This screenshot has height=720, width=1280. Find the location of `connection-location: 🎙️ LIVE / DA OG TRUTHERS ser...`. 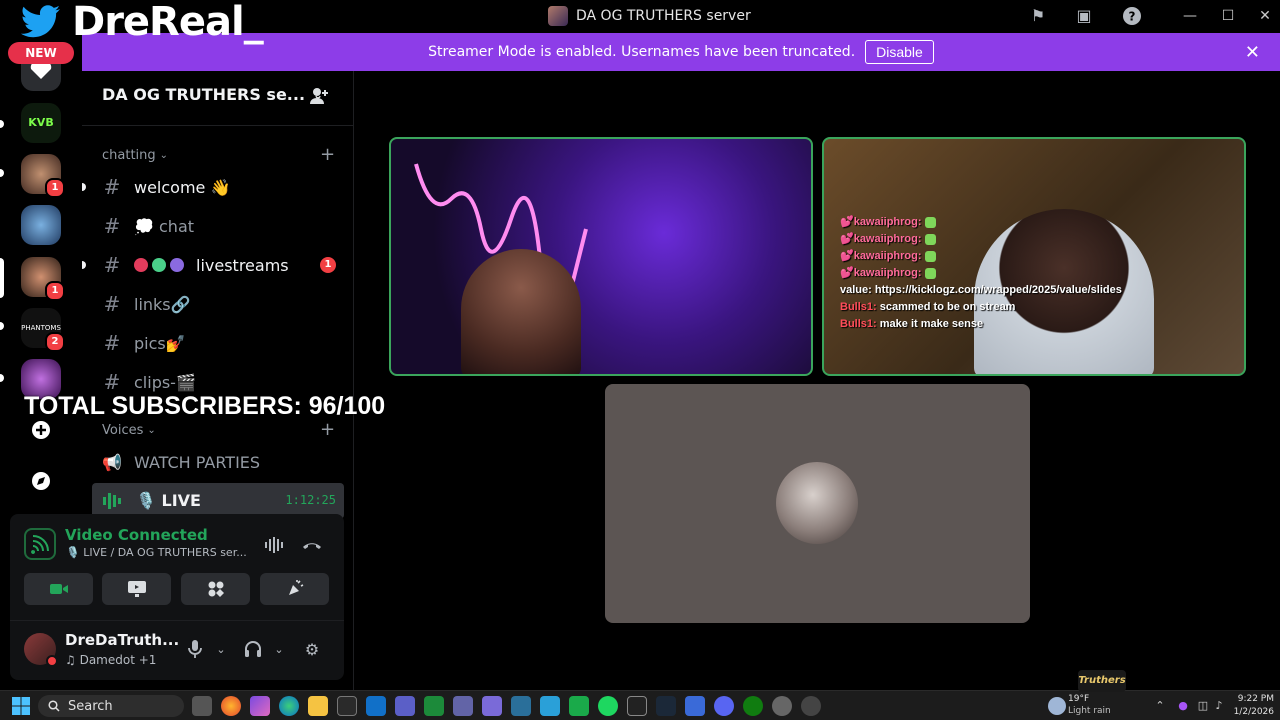

connection-location: 🎙️ LIVE / DA OG TRUTHERS ser... is located at coordinates (156, 552).